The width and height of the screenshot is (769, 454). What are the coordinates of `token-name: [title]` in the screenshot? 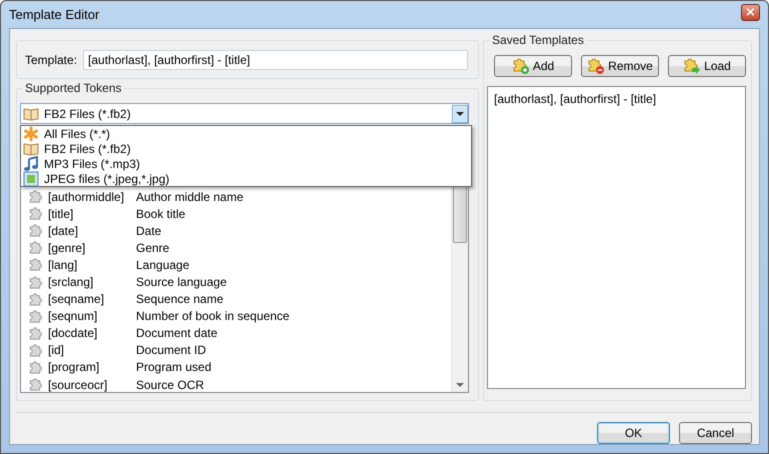 It's located at (92, 213).